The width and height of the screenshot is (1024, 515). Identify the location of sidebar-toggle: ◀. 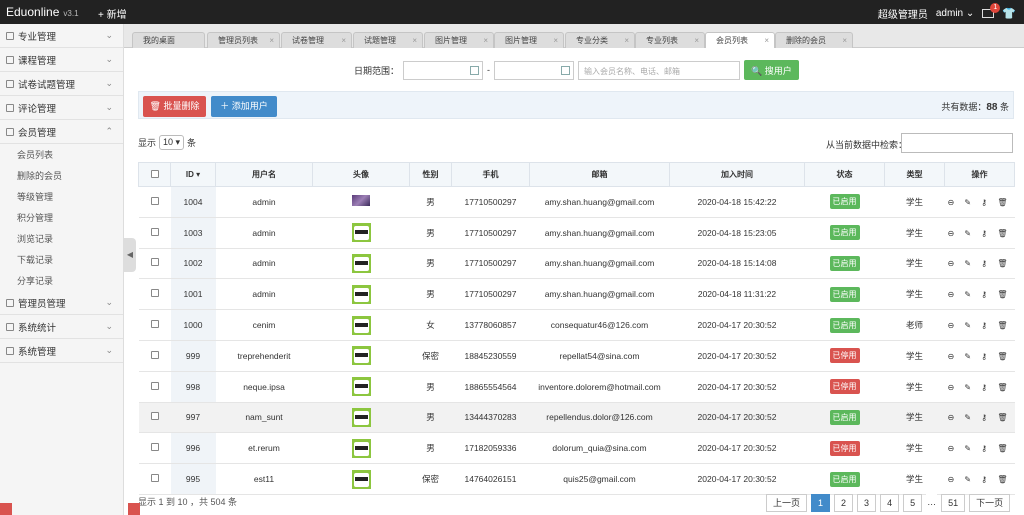
(130, 255).